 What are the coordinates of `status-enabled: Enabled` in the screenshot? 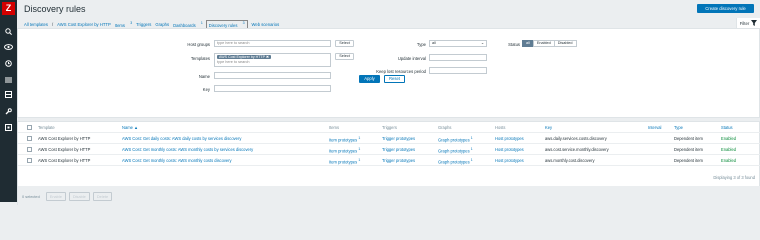 It's located at (543, 43).